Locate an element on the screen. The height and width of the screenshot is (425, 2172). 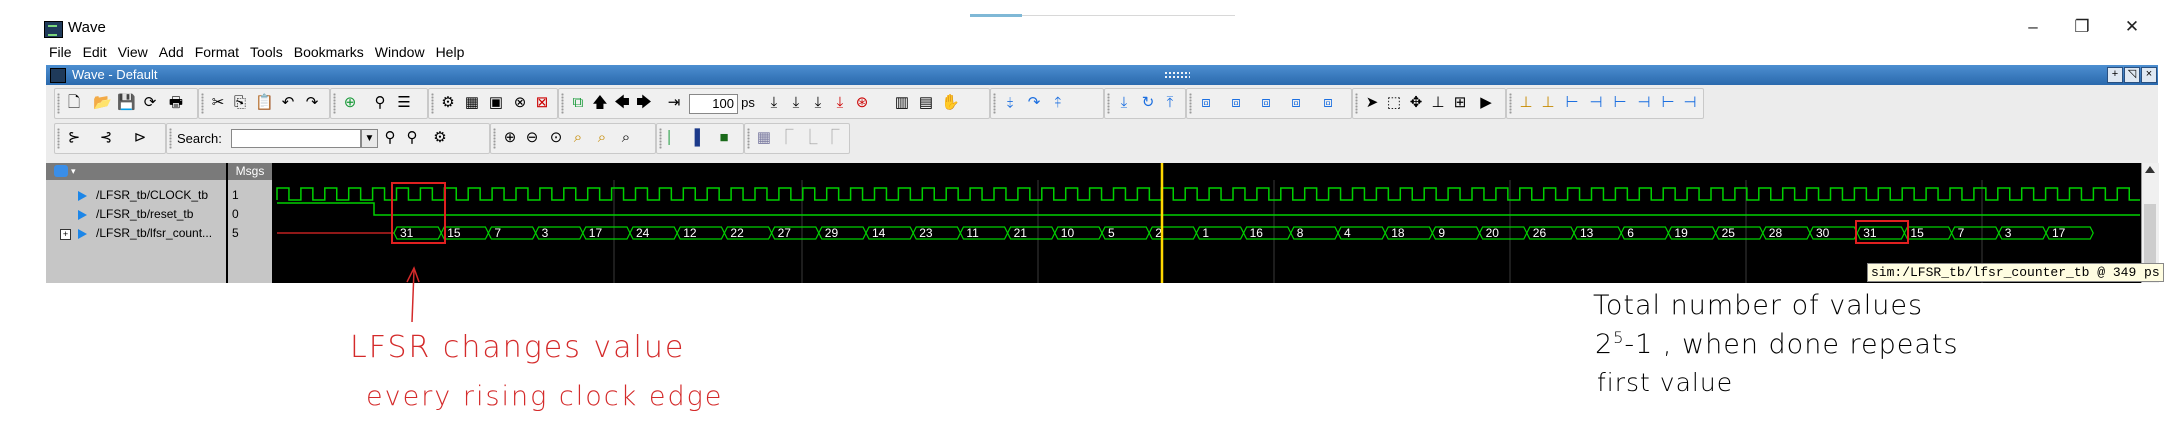
wave-options-icon is located at coordinates (61, 171).